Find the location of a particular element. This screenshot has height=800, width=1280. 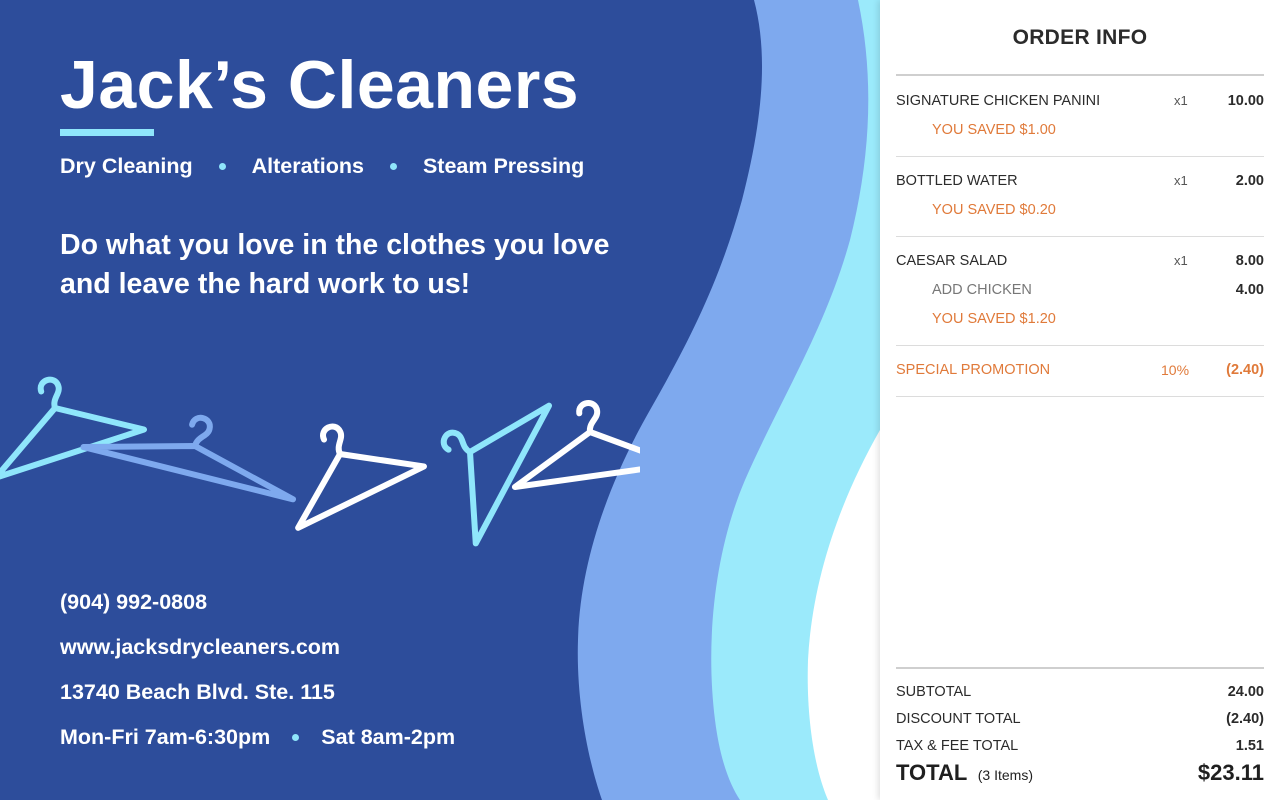

service-alterations: Alterations is located at coordinates (307, 166).